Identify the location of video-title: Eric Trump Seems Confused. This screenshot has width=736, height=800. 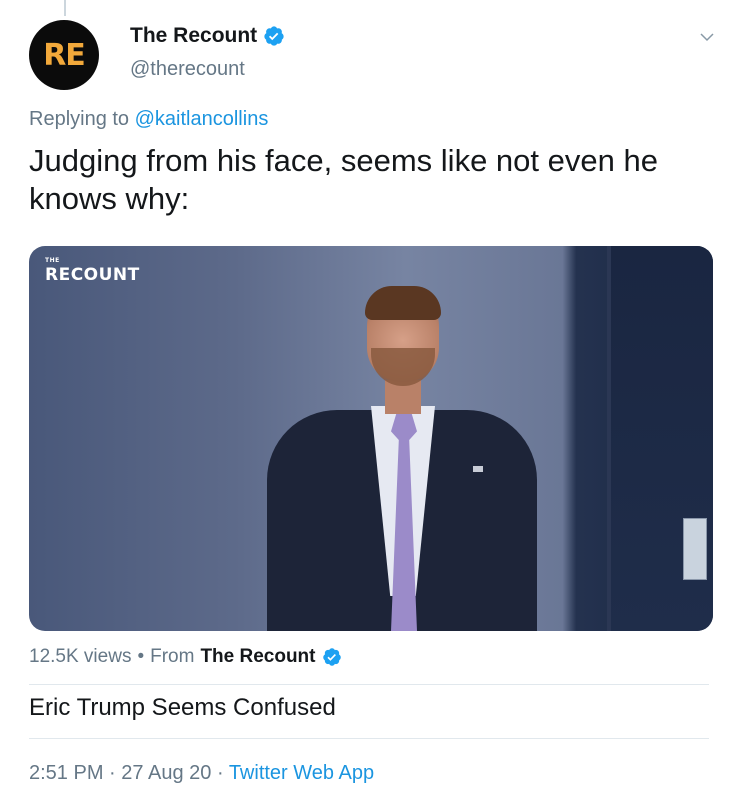
(182, 708).